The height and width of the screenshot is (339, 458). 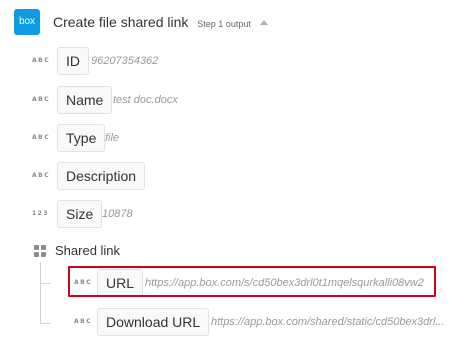 I want to click on highlight-box, so click(x=252, y=281).